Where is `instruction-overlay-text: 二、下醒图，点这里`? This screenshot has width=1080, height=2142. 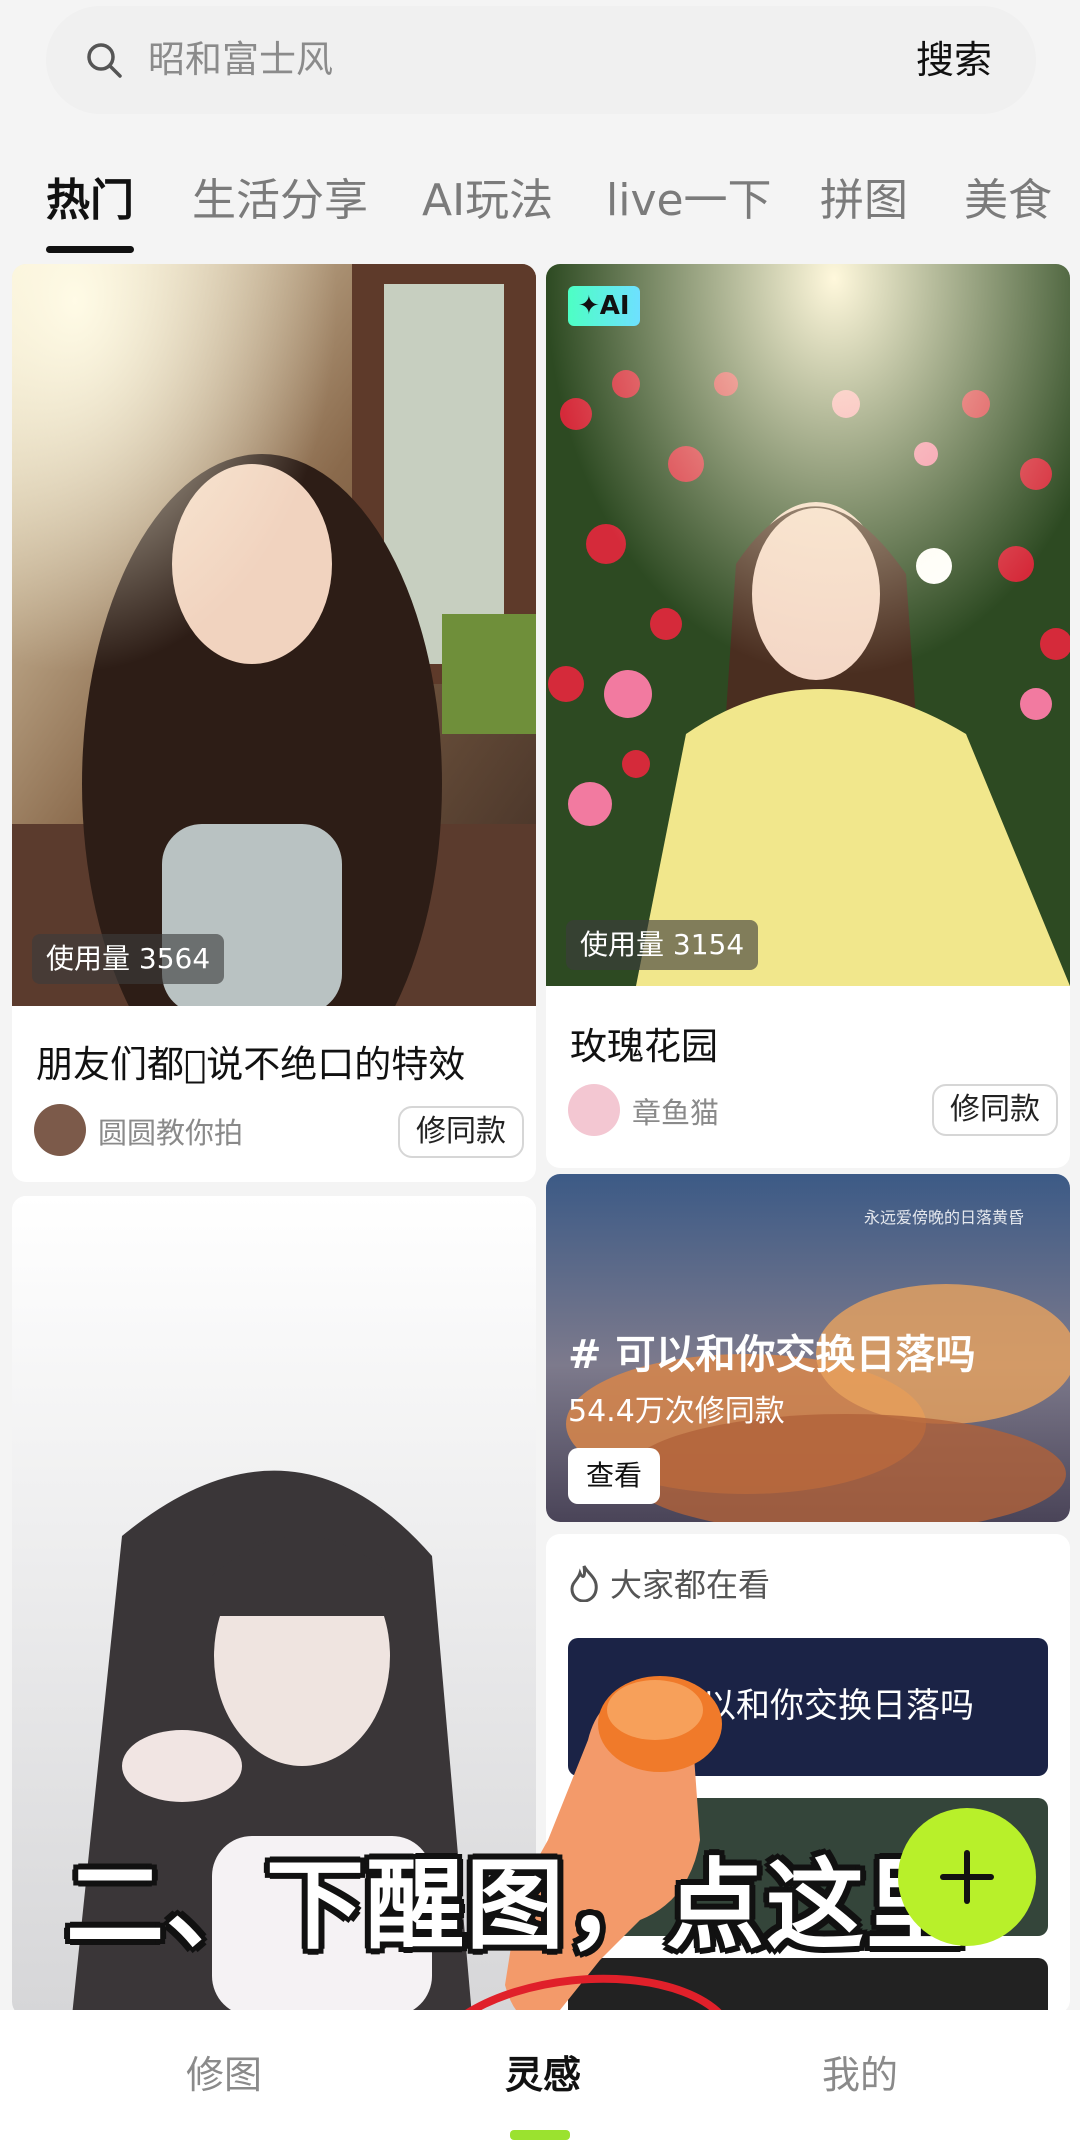
instruction-overlay-text: 二、下醒图，点这里 is located at coordinates (516, 1906).